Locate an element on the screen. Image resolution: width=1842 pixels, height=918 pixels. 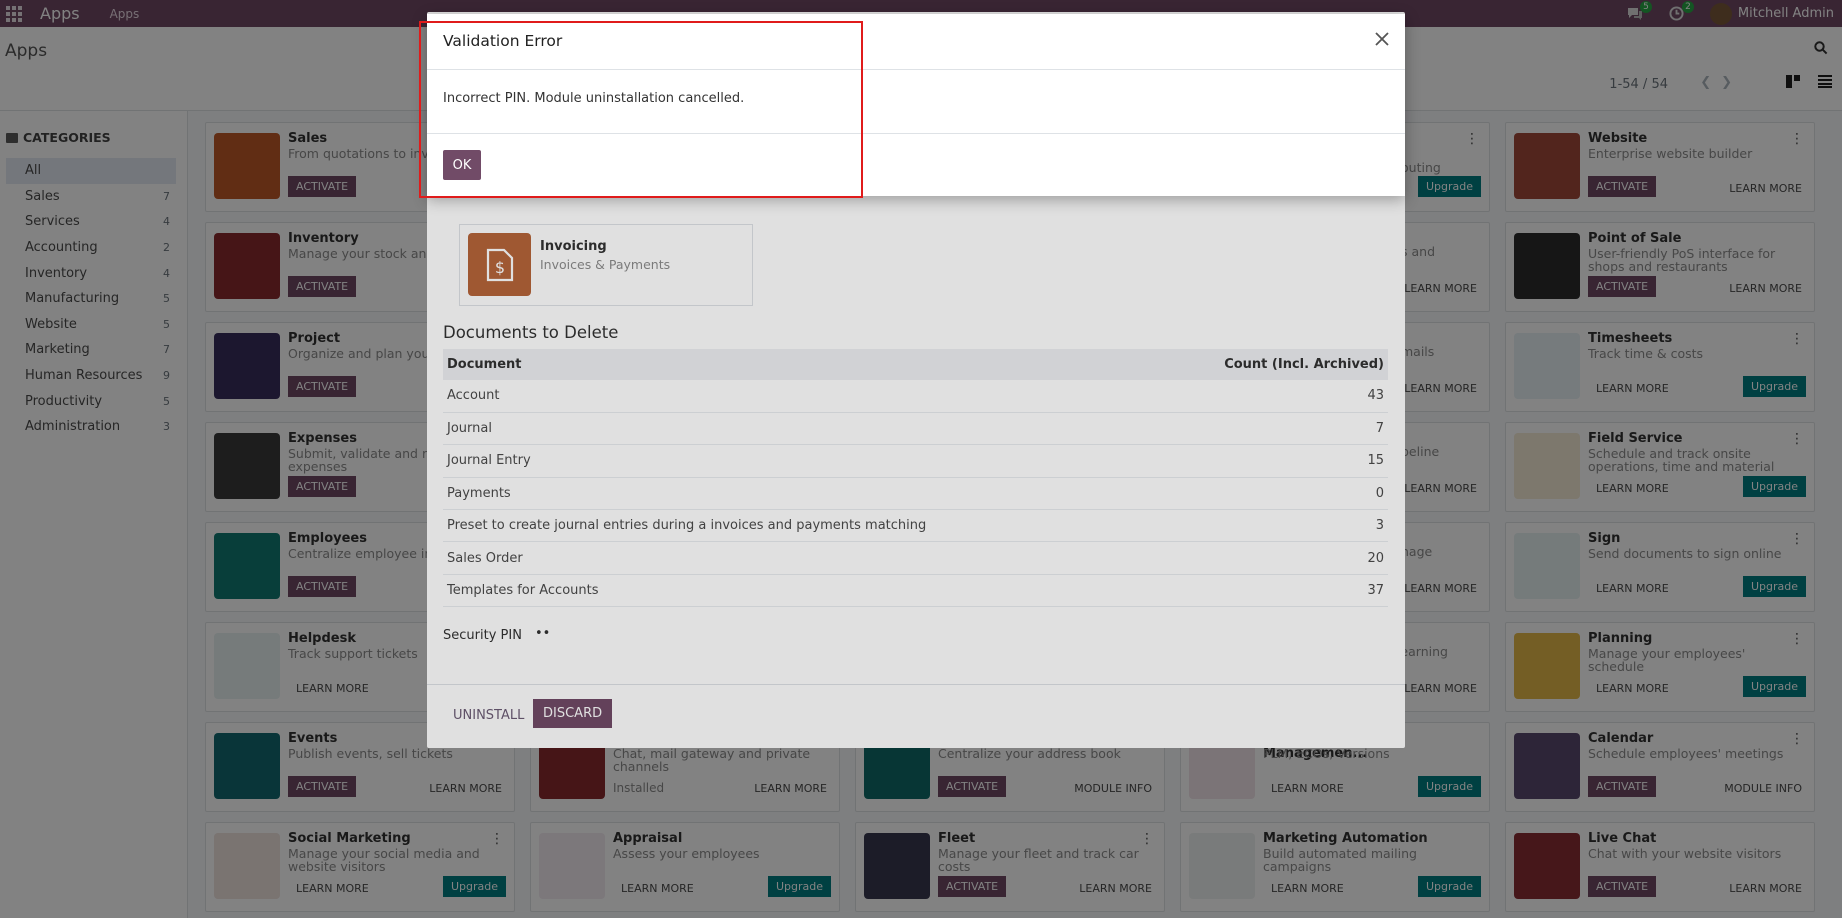
dialog-title: Validation Error is located at coordinates (503, 41).